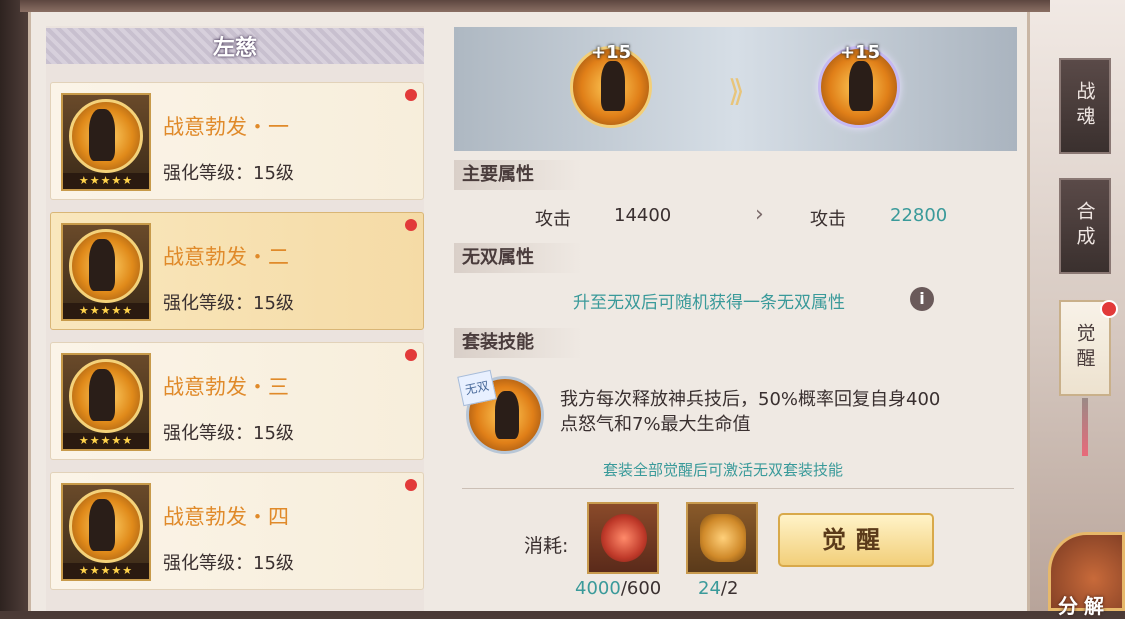 The height and width of the screenshot is (619, 1125). I want to click on set-skill-heading: 套装技能, so click(518, 343).